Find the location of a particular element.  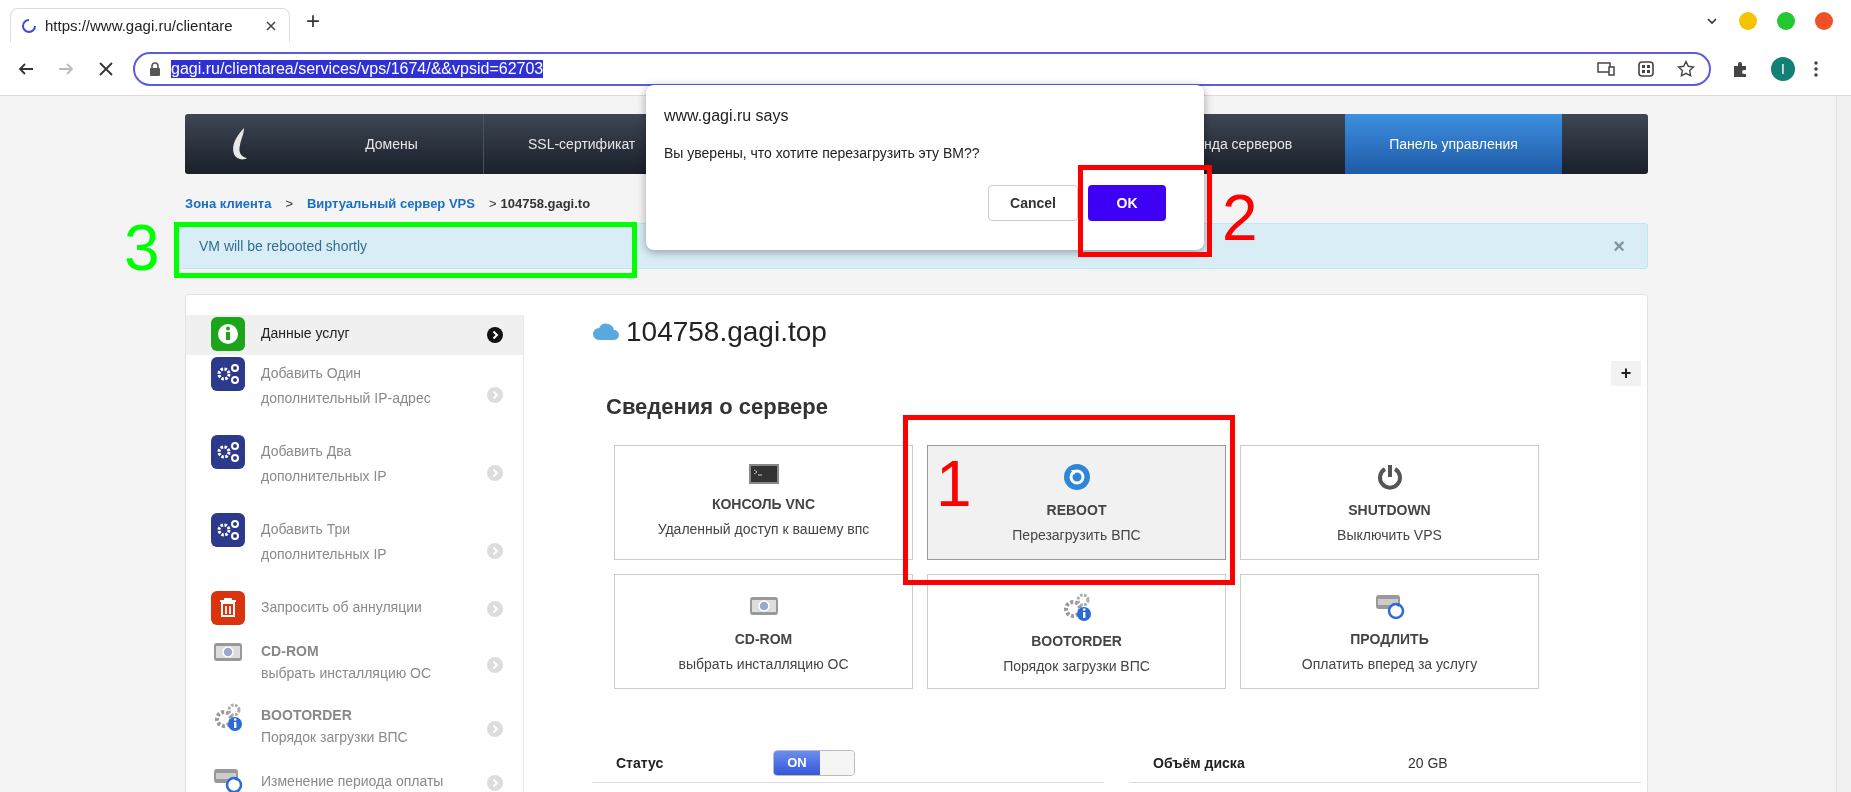

section-heading: Сведения о сервере is located at coordinates (717, 407).